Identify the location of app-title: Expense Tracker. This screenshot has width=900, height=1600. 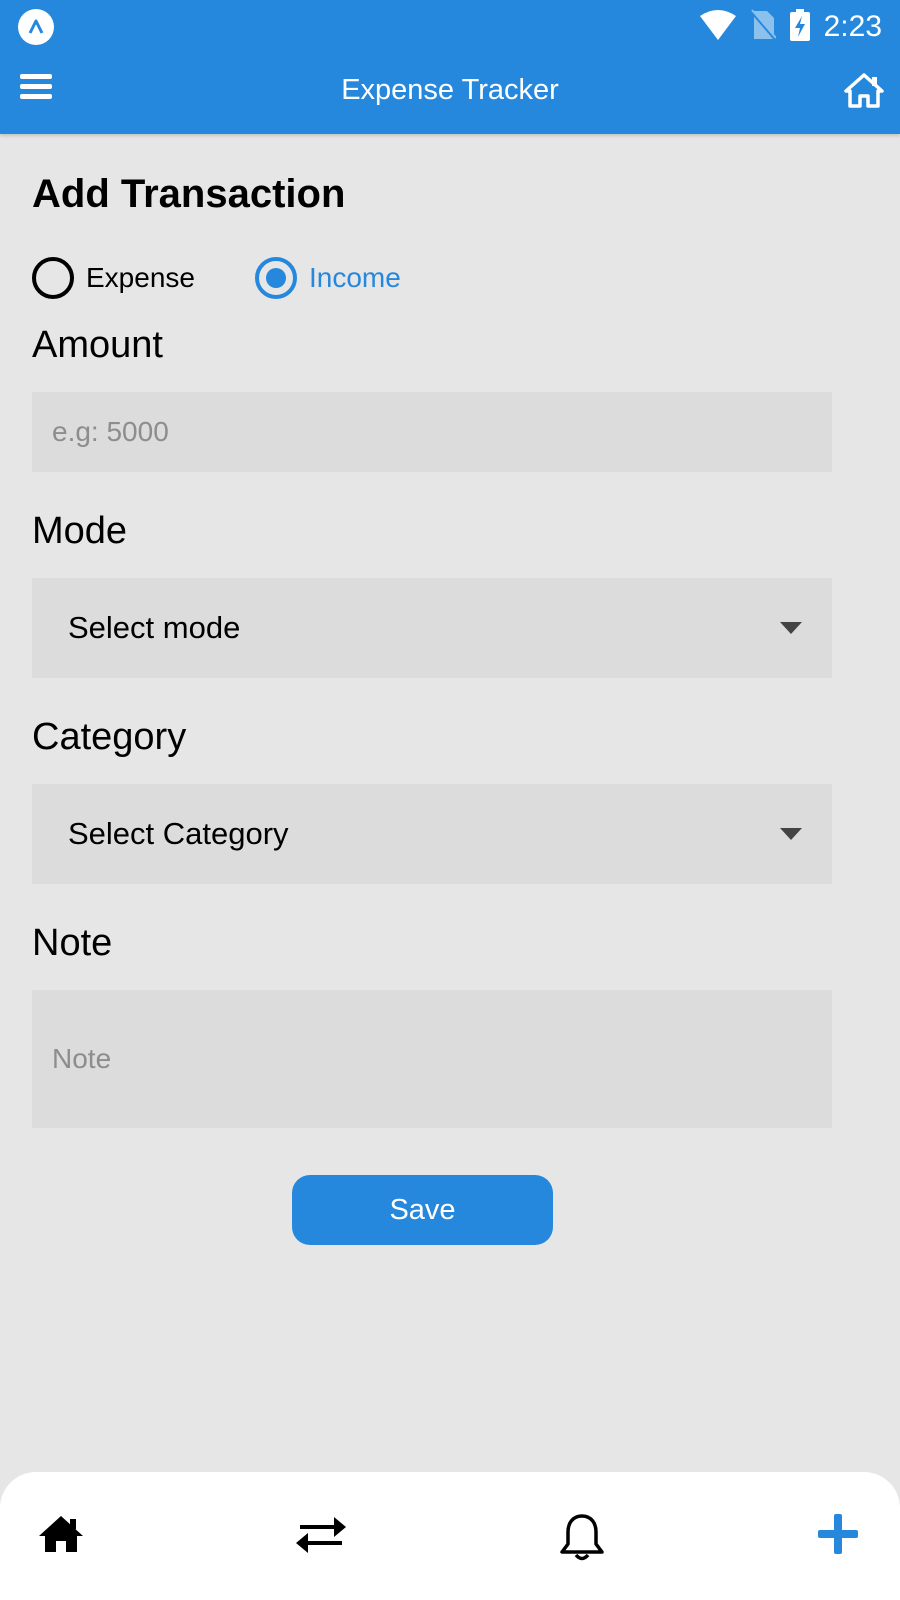
(450, 90).